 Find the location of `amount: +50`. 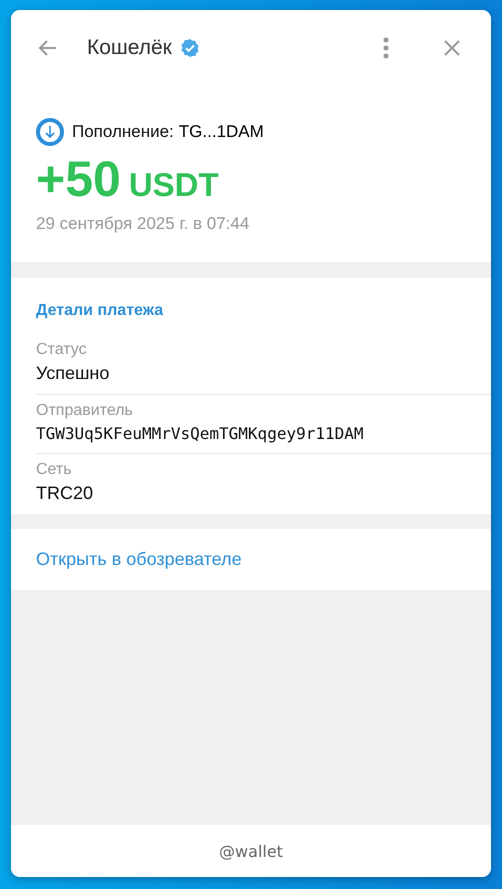

amount: +50 is located at coordinates (78, 179).